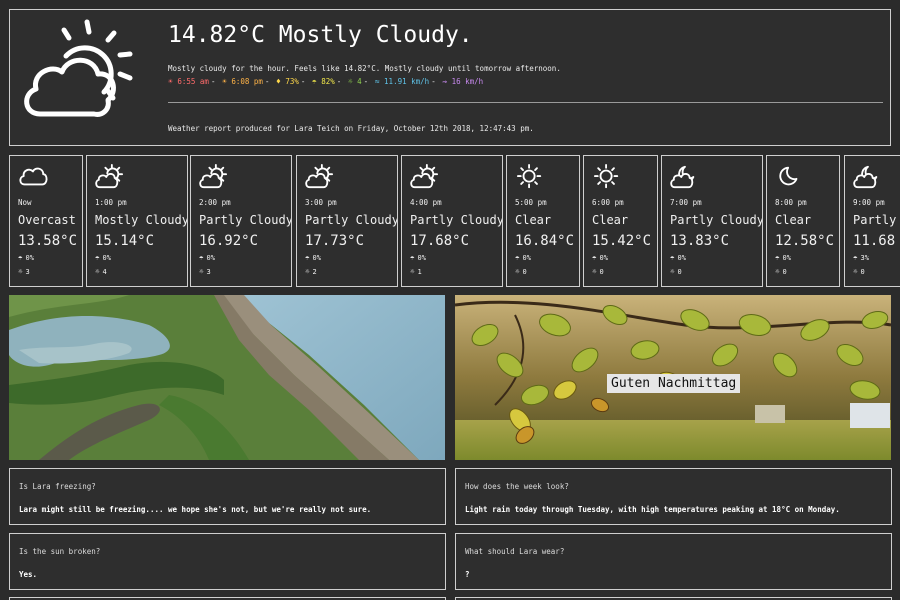  Describe the element at coordinates (242, 81) in the screenshot. I see `sunset-stat: ☀ 6:08 pm` at that location.